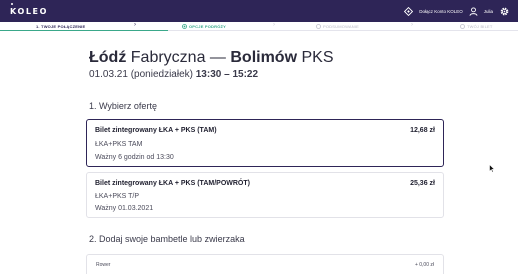  I want to click on travel-times: 13:30 – 15:22, so click(227, 74).